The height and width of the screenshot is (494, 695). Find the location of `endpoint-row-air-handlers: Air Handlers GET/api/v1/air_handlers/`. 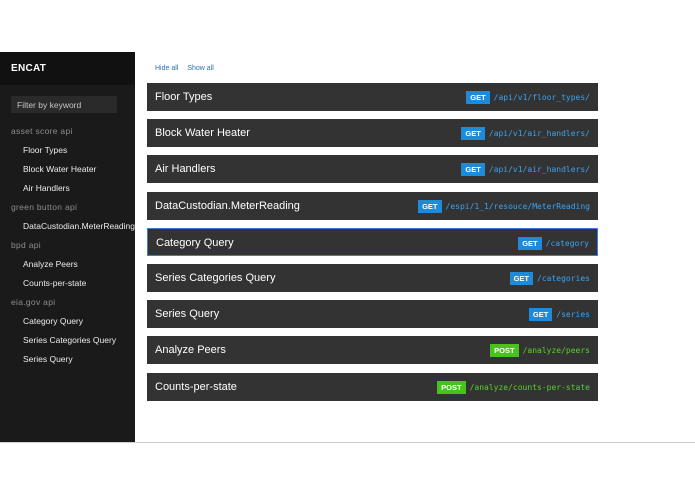

endpoint-row-air-handlers: Air Handlers GET/api/v1/air_handlers/ is located at coordinates (372, 169).